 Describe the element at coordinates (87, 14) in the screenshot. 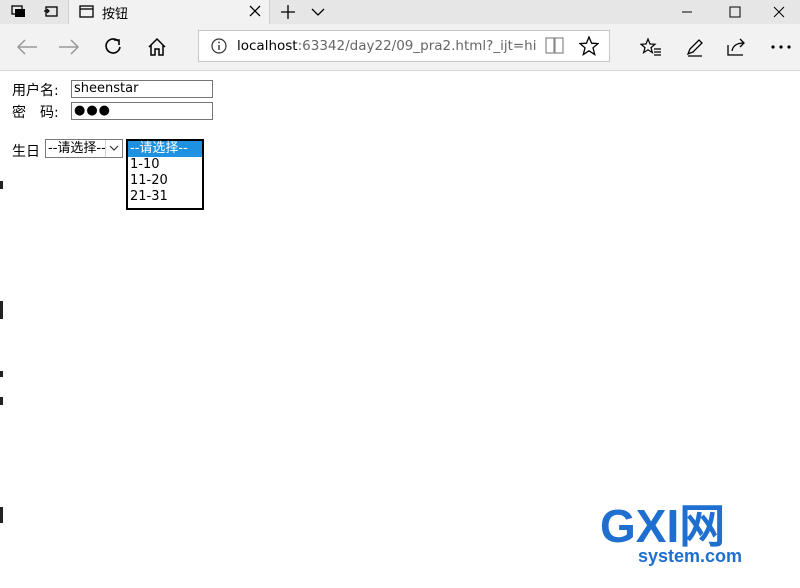

I see `page-icon` at that location.